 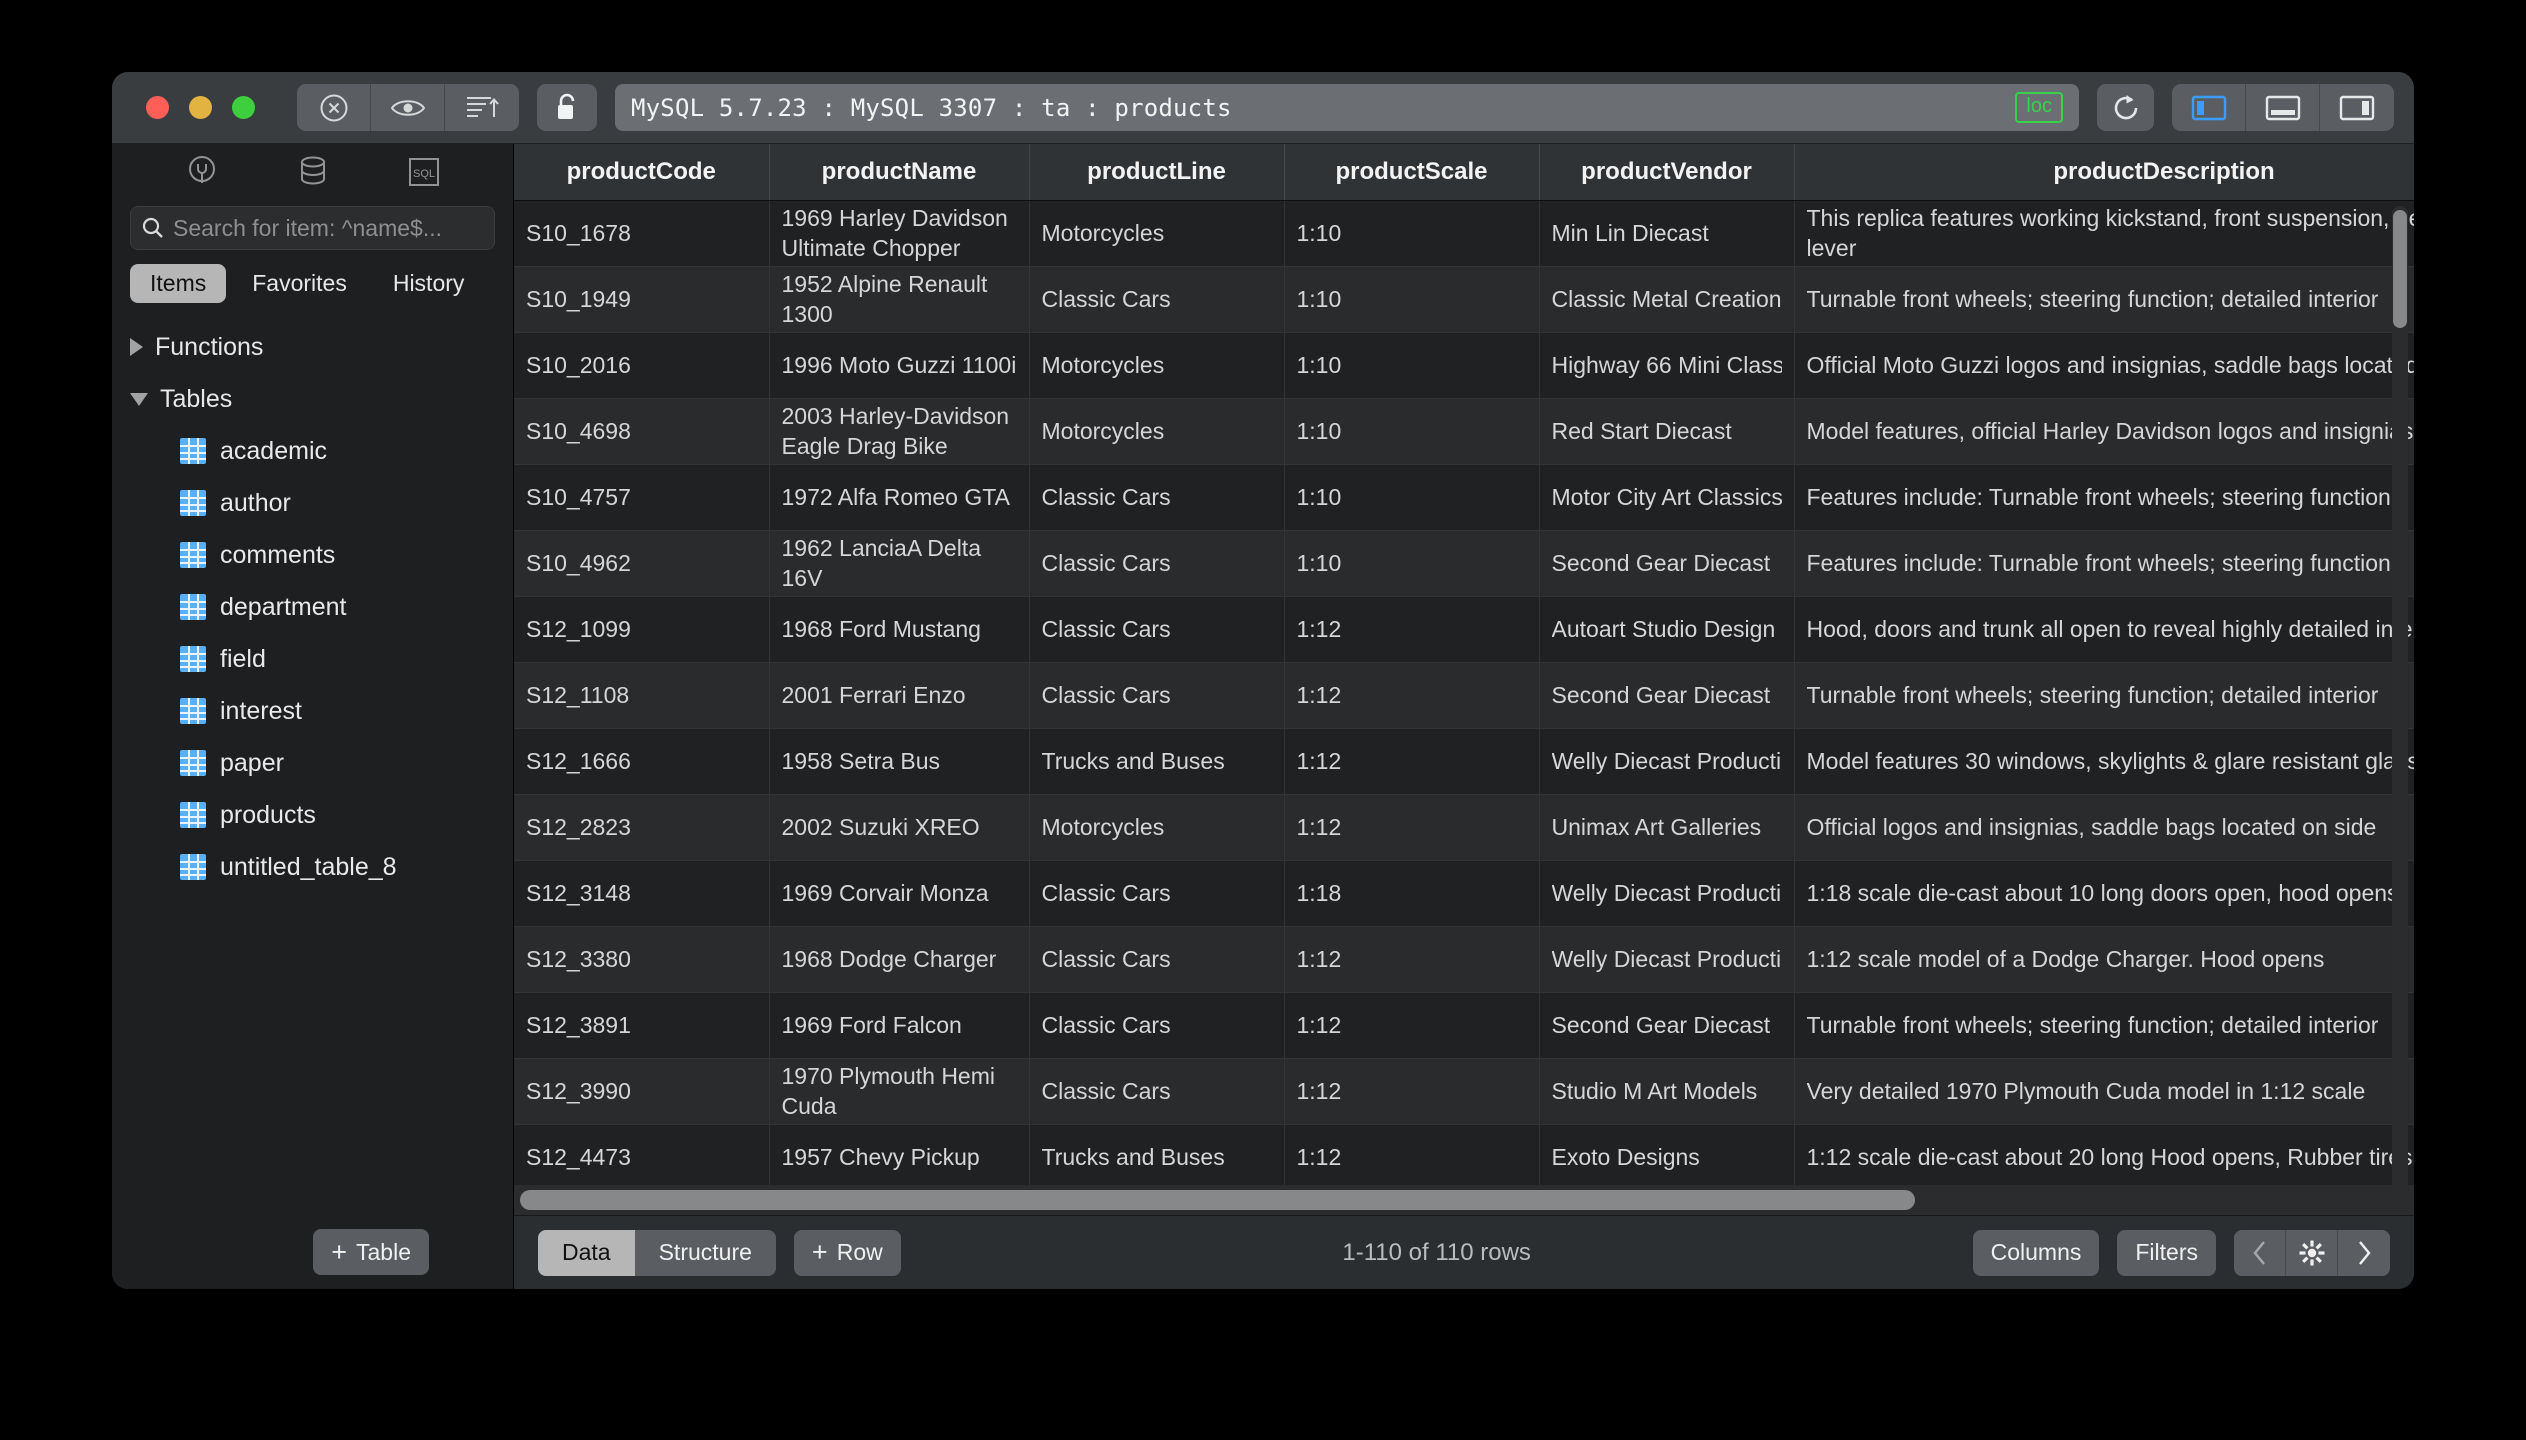 What do you see at coordinates (2364, 1253) in the screenshot?
I see `next-page-button` at bounding box center [2364, 1253].